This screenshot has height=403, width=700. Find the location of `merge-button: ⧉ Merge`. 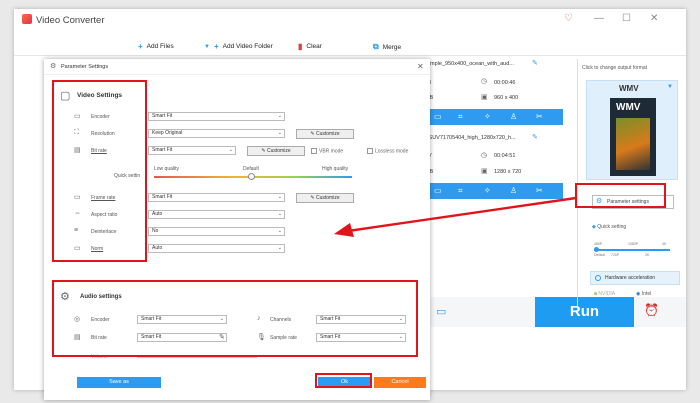

merge-button: ⧉ Merge is located at coordinates (387, 47).